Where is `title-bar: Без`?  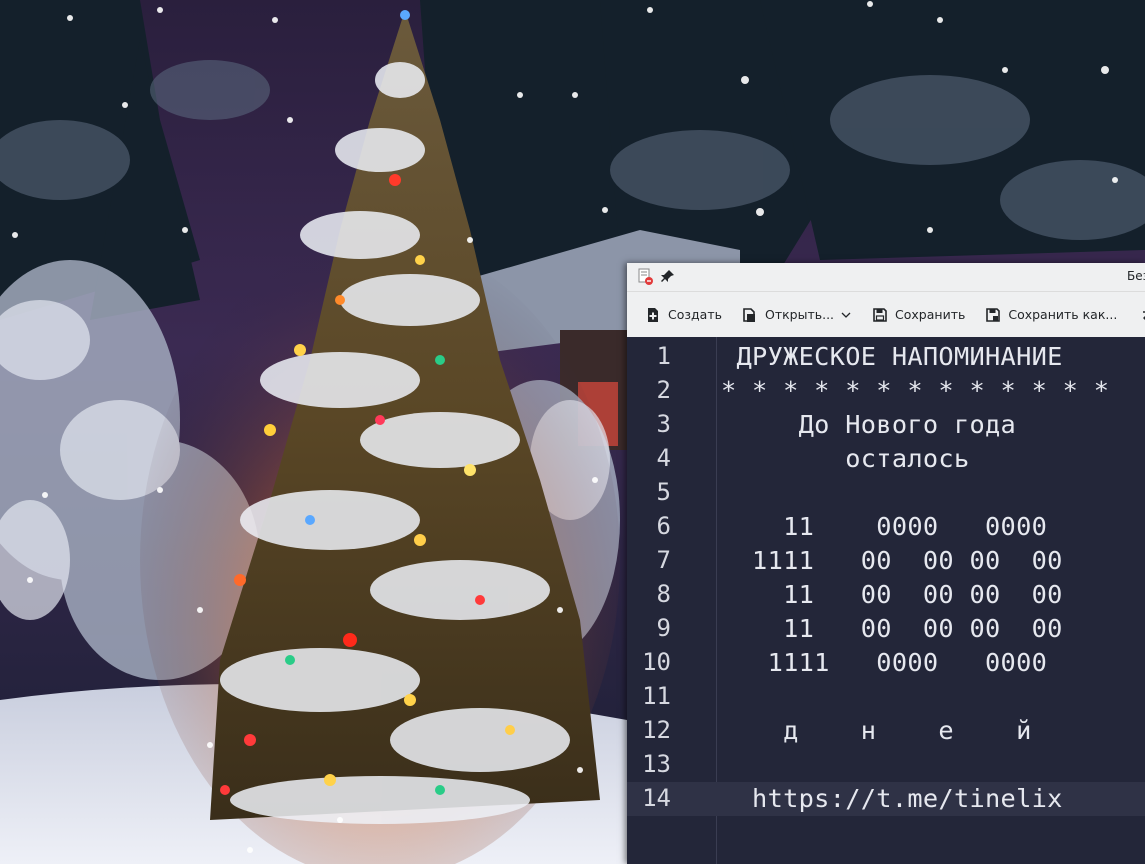
title-bar: Без is located at coordinates (886, 277).